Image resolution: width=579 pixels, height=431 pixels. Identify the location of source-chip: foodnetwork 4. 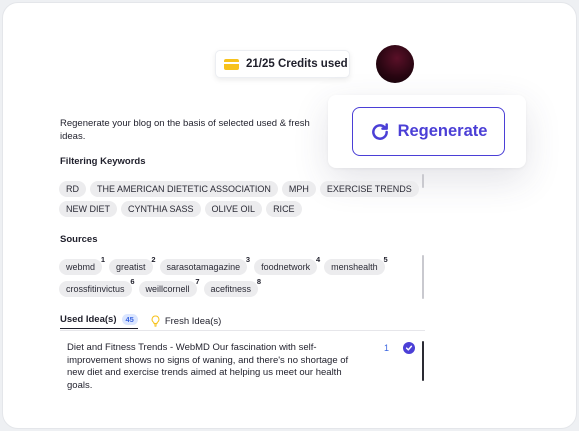
(287, 265).